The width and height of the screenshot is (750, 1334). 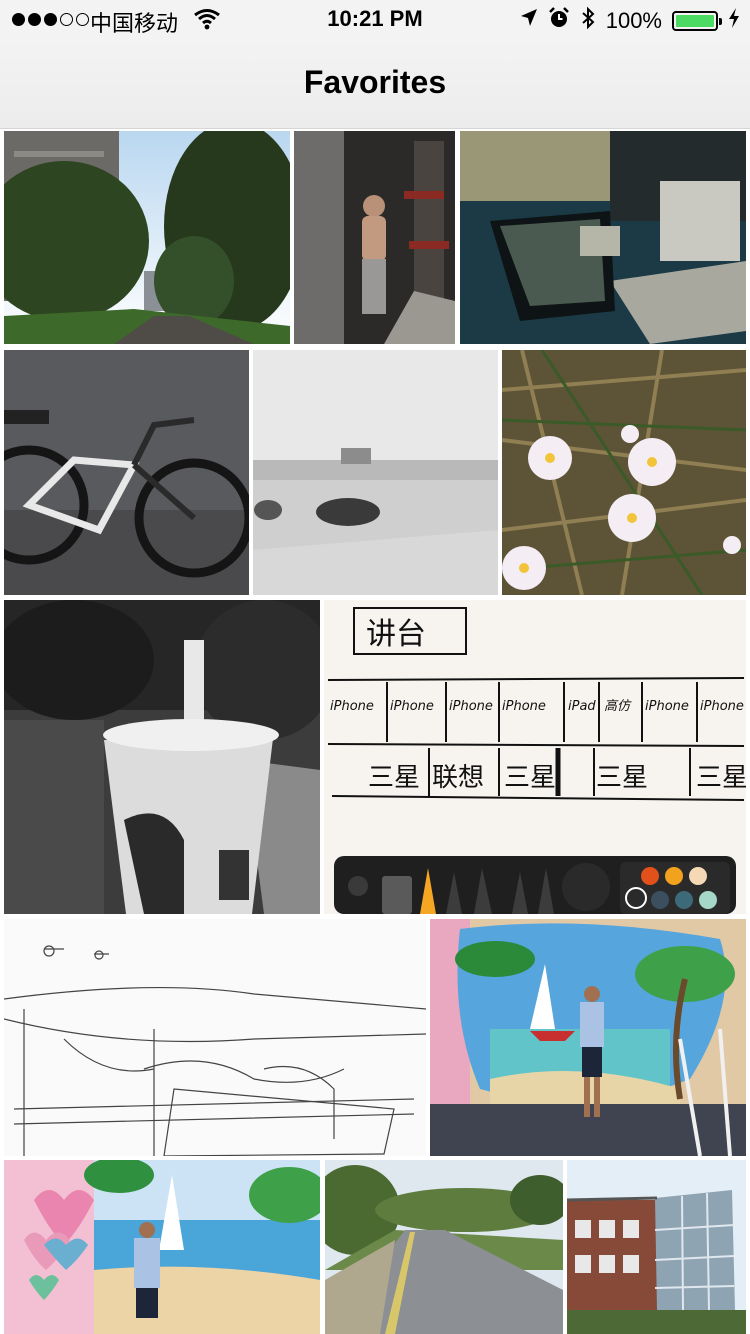 What do you see at coordinates (720, 21) in the screenshot?
I see `battery-tip` at bounding box center [720, 21].